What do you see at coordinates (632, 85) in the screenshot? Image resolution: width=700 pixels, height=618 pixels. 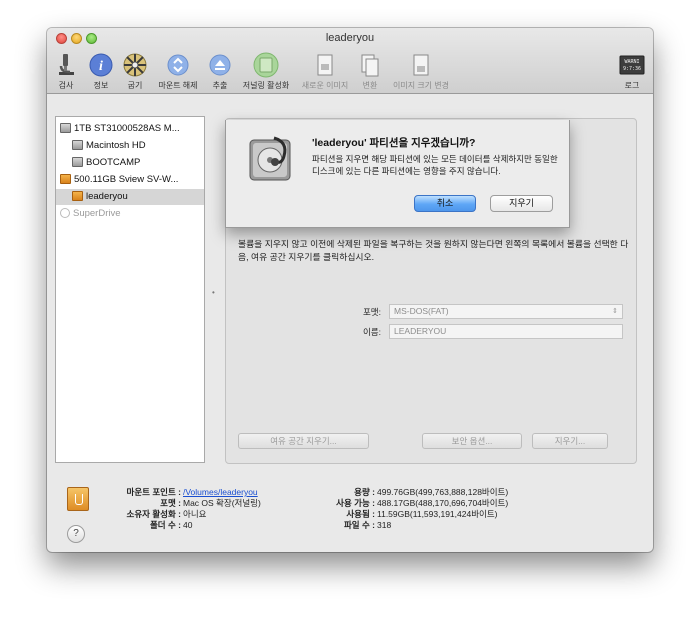 I see `toolbar-label: 로그` at bounding box center [632, 85].